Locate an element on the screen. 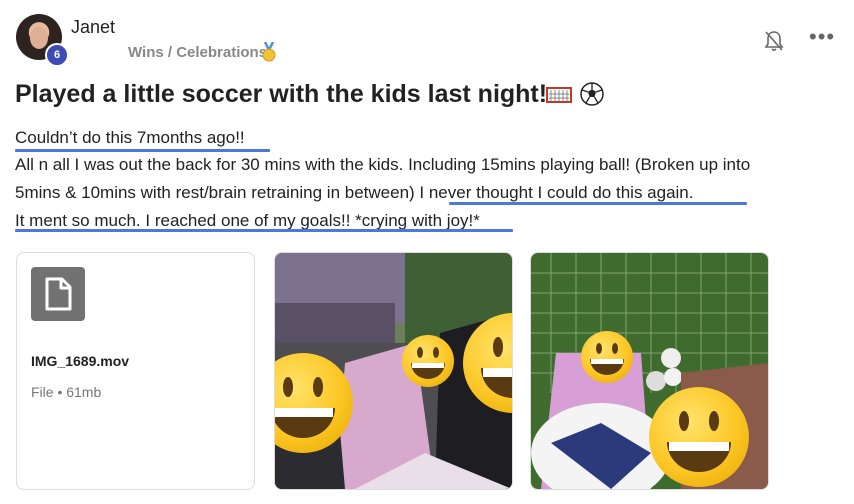 This screenshot has width=854, height=504. goal-net-icon is located at coordinates (559, 95).